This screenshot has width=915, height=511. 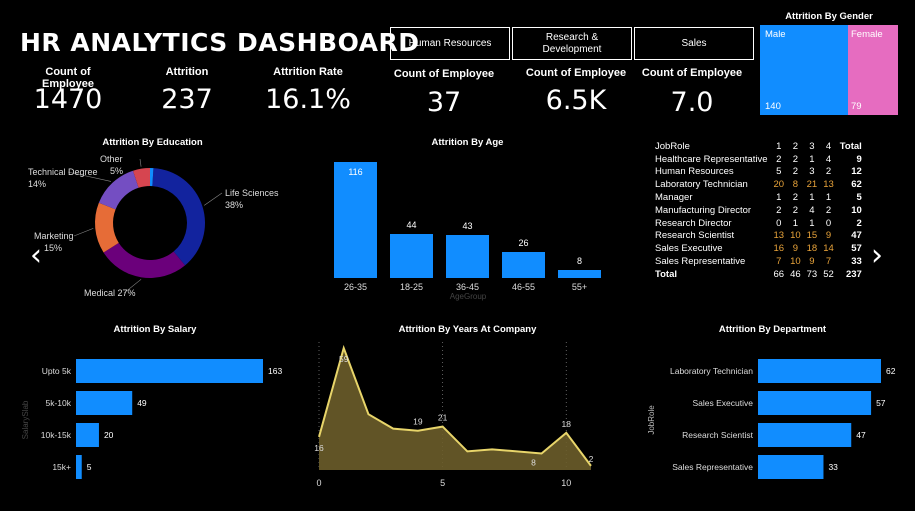 I want to click on cell-value: 66, so click(x=779, y=274).